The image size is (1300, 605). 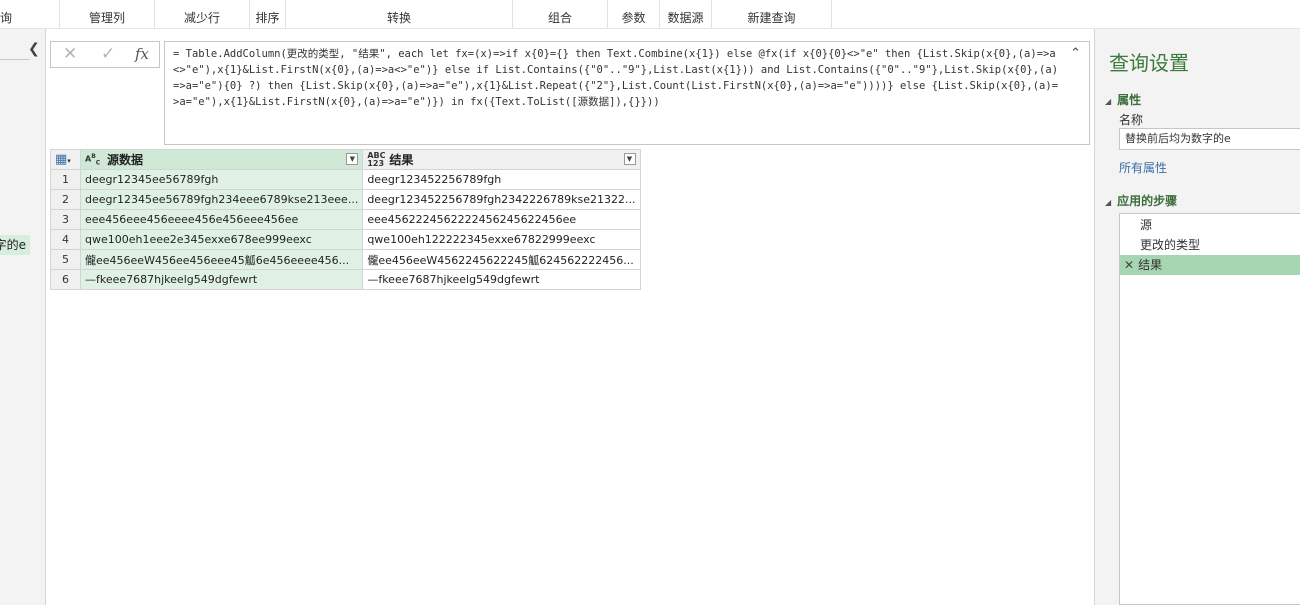 What do you see at coordinates (30, 14) in the screenshot?
I see `ribbon-group-query: 询` at bounding box center [30, 14].